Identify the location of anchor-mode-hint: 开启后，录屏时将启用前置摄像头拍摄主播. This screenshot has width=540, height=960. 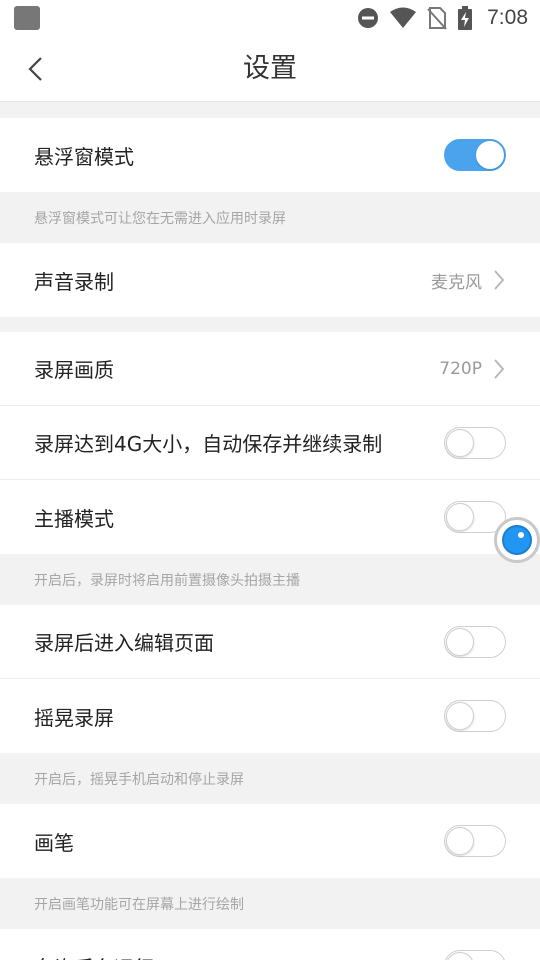
(270, 579).